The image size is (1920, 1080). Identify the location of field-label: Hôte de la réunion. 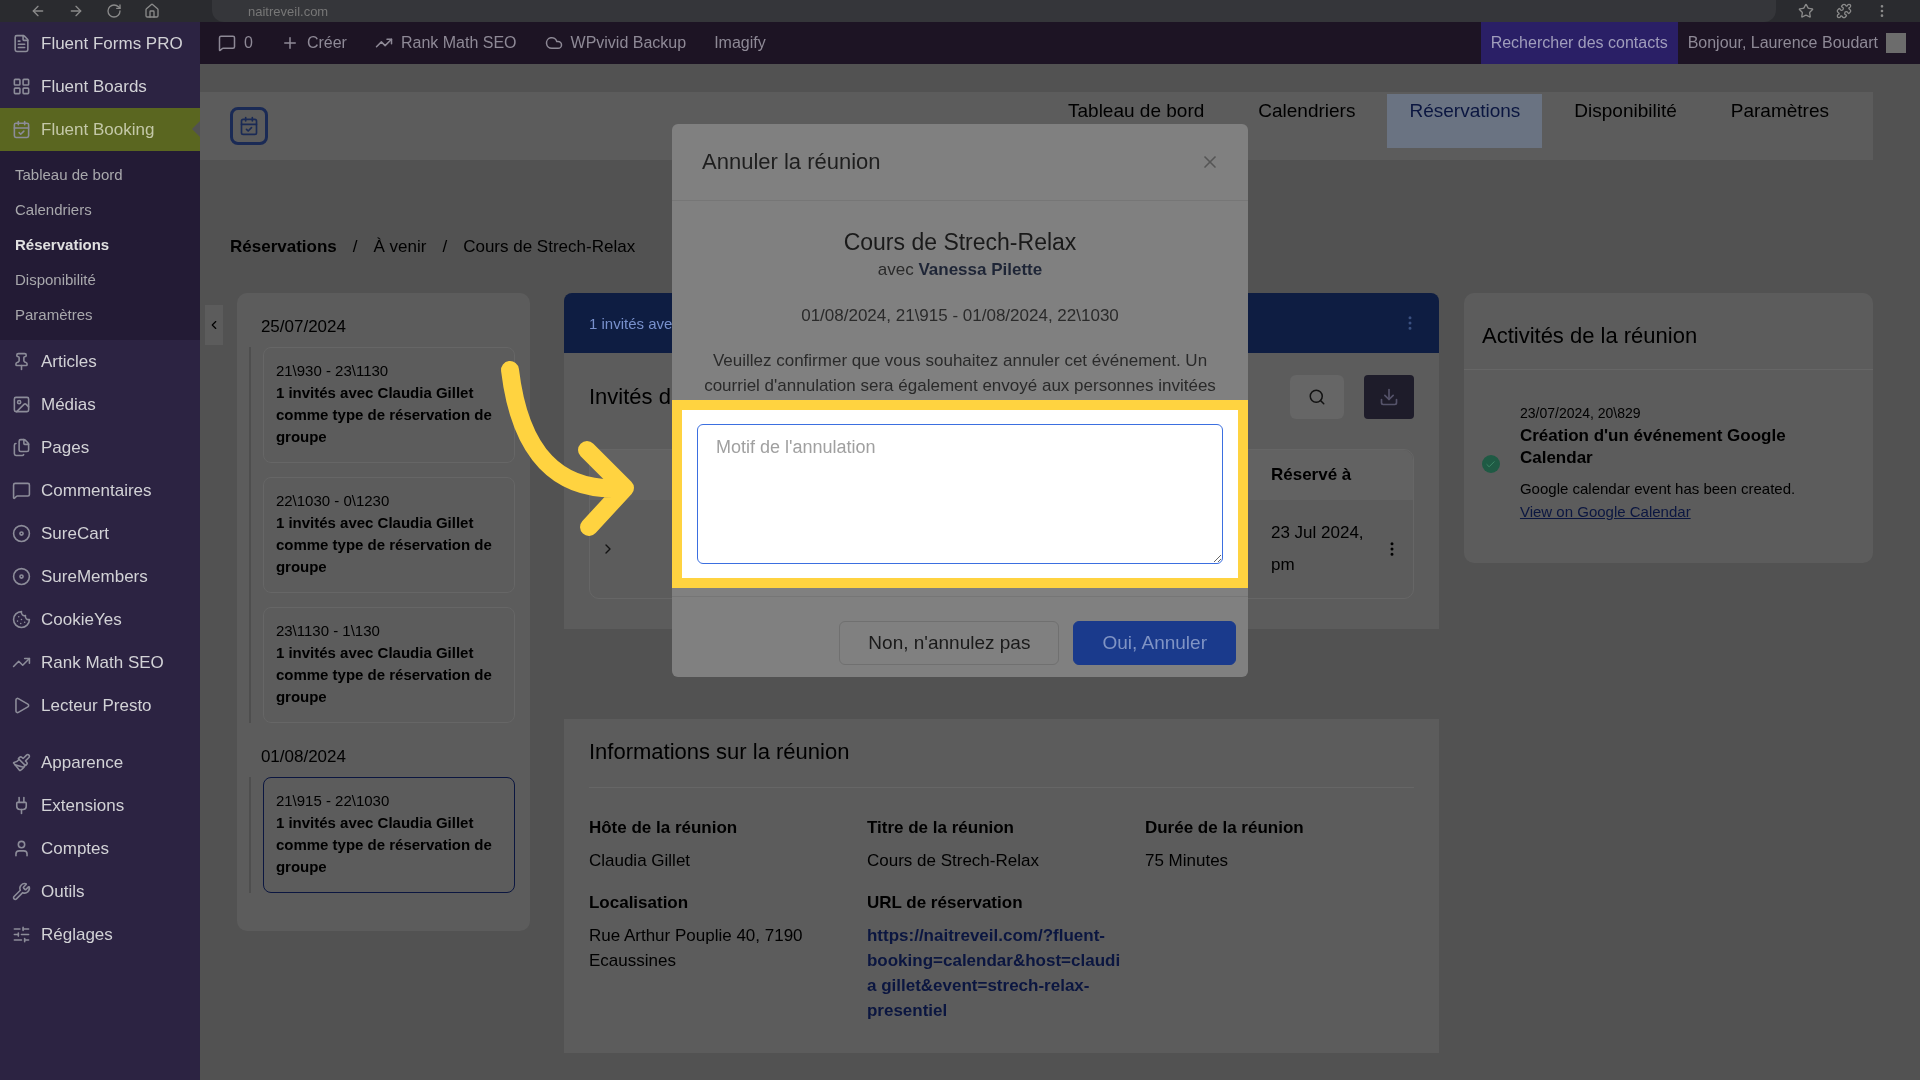
(663, 828).